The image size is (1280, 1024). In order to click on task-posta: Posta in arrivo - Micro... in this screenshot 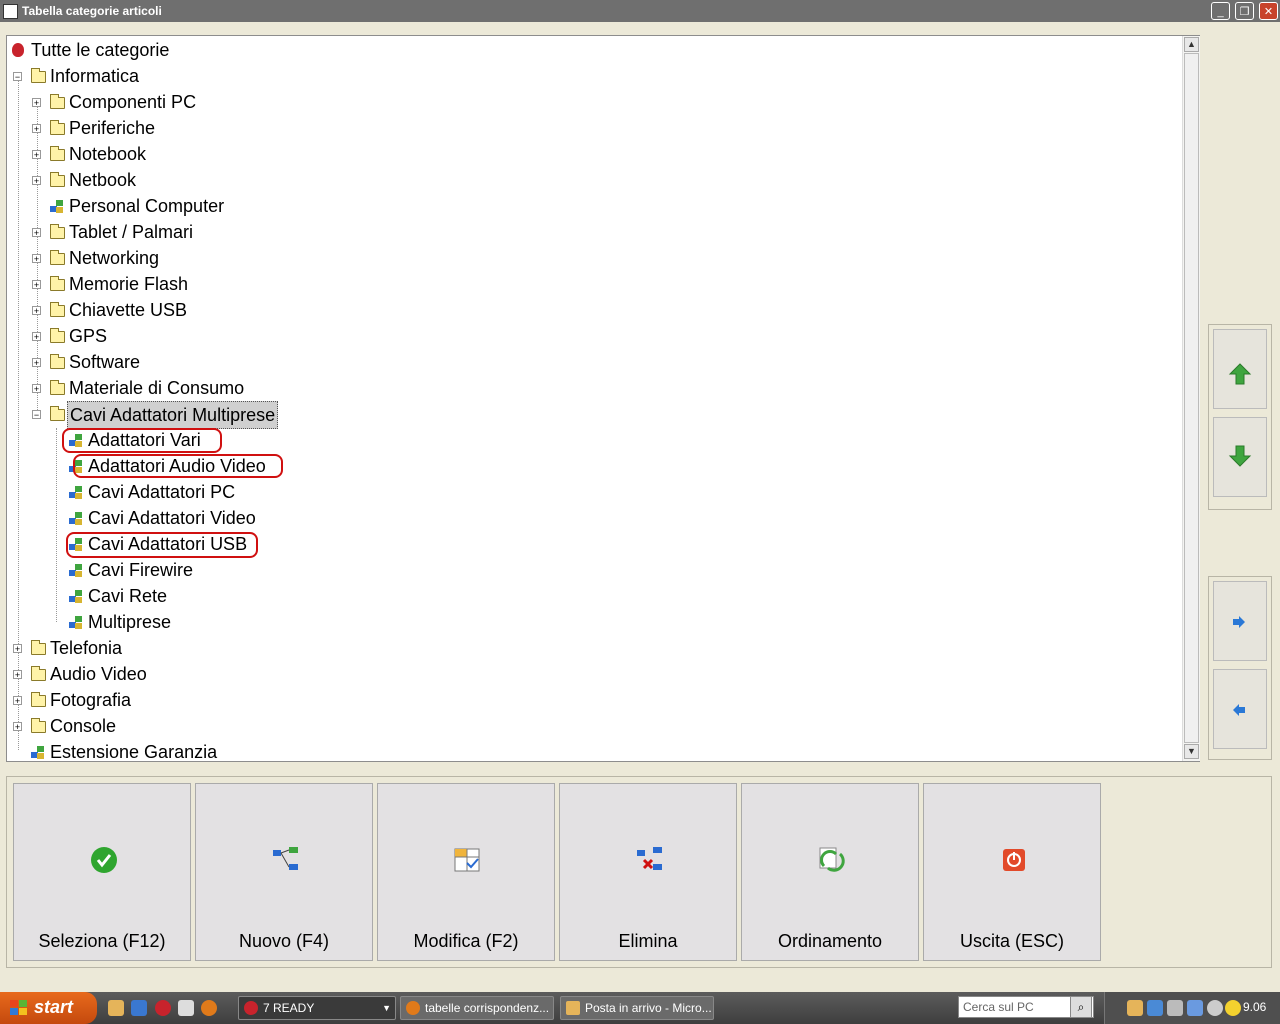, I will do `click(637, 1008)`.